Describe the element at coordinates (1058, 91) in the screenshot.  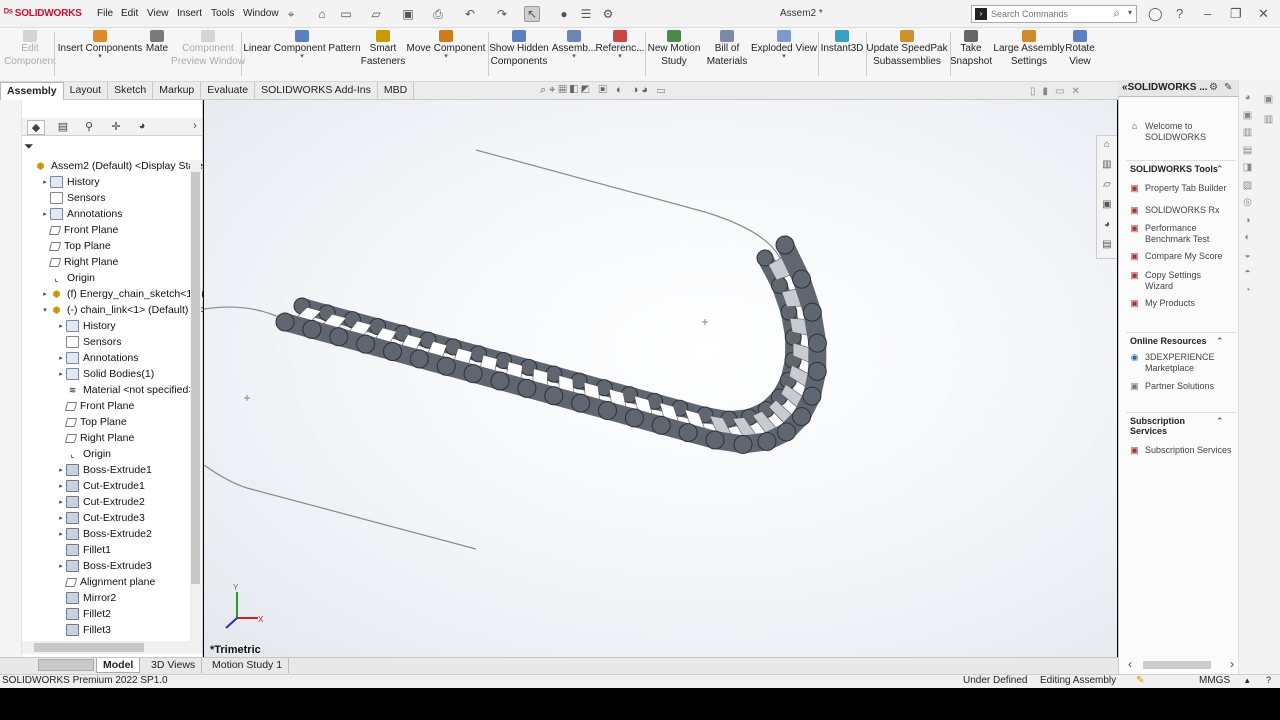
I see `viewport-window-controls: ▯▮▭✕` at that location.